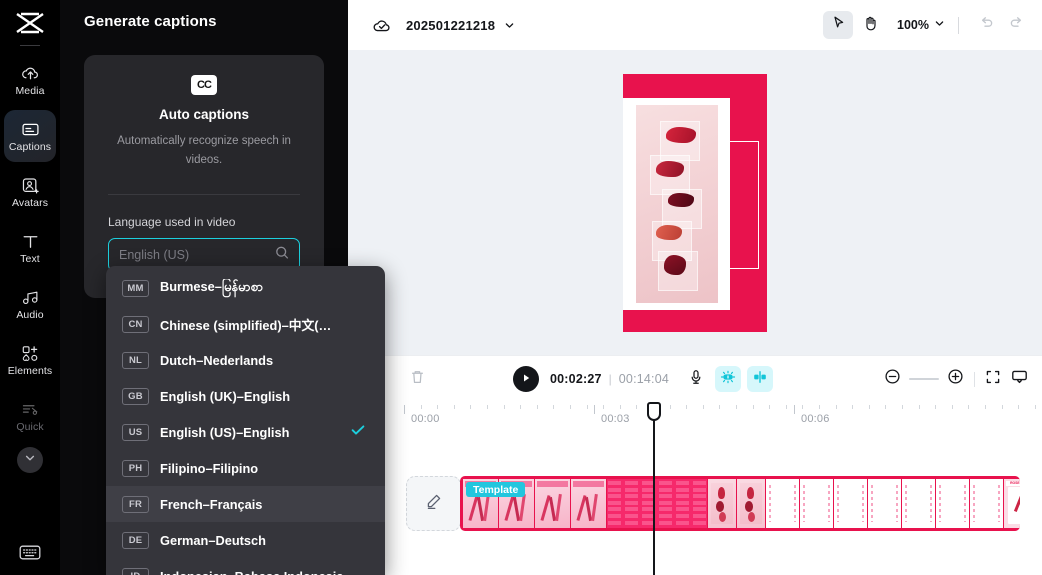  What do you see at coordinates (245, 504) in the screenshot?
I see `language-option: FR French–Français` at bounding box center [245, 504].